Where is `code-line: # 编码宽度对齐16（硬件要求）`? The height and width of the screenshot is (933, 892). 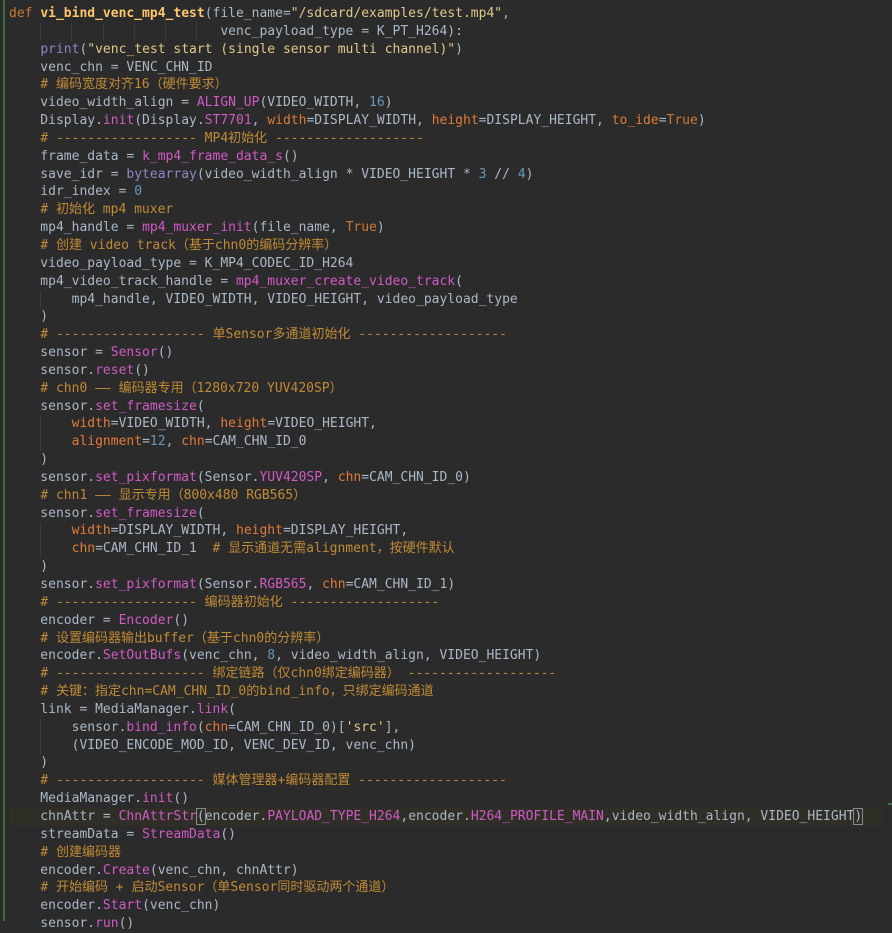
code-line: # 编码宽度对齐16（硬件要求） is located at coordinates (445, 85).